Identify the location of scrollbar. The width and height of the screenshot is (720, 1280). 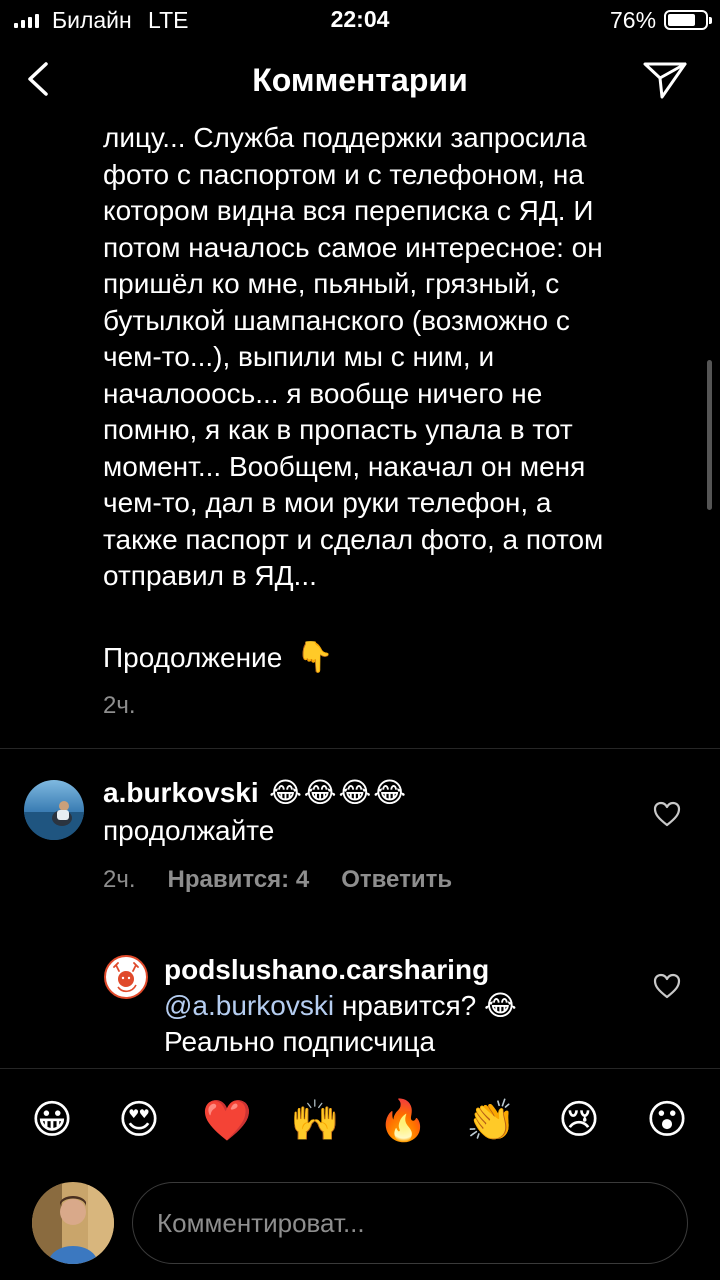
(709, 435).